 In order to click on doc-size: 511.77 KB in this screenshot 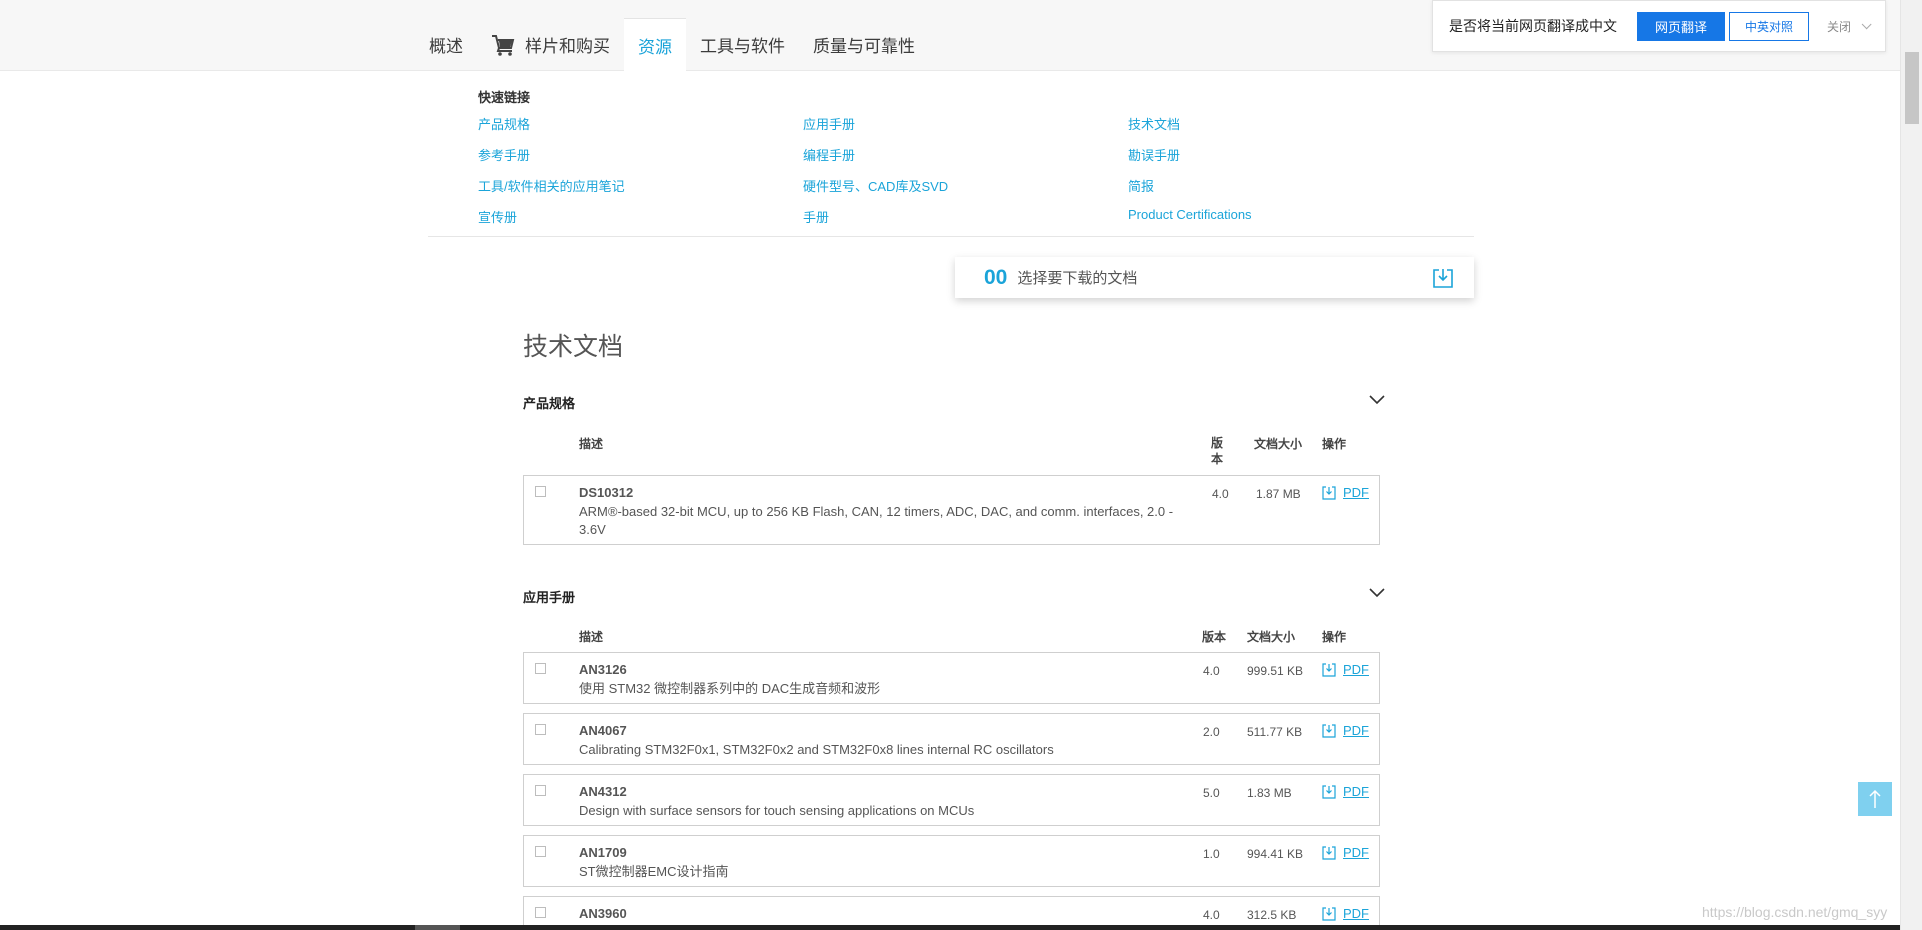, I will do `click(1275, 732)`.